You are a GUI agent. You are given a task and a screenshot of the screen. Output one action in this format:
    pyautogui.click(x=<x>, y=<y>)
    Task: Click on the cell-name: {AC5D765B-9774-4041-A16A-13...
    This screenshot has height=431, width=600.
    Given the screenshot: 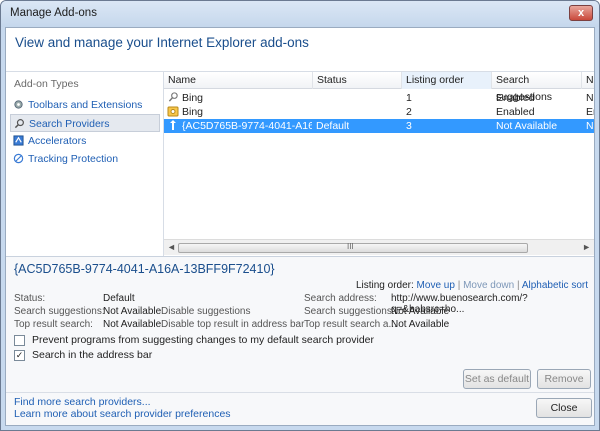 What is the action you would take?
    pyautogui.click(x=247, y=126)
    